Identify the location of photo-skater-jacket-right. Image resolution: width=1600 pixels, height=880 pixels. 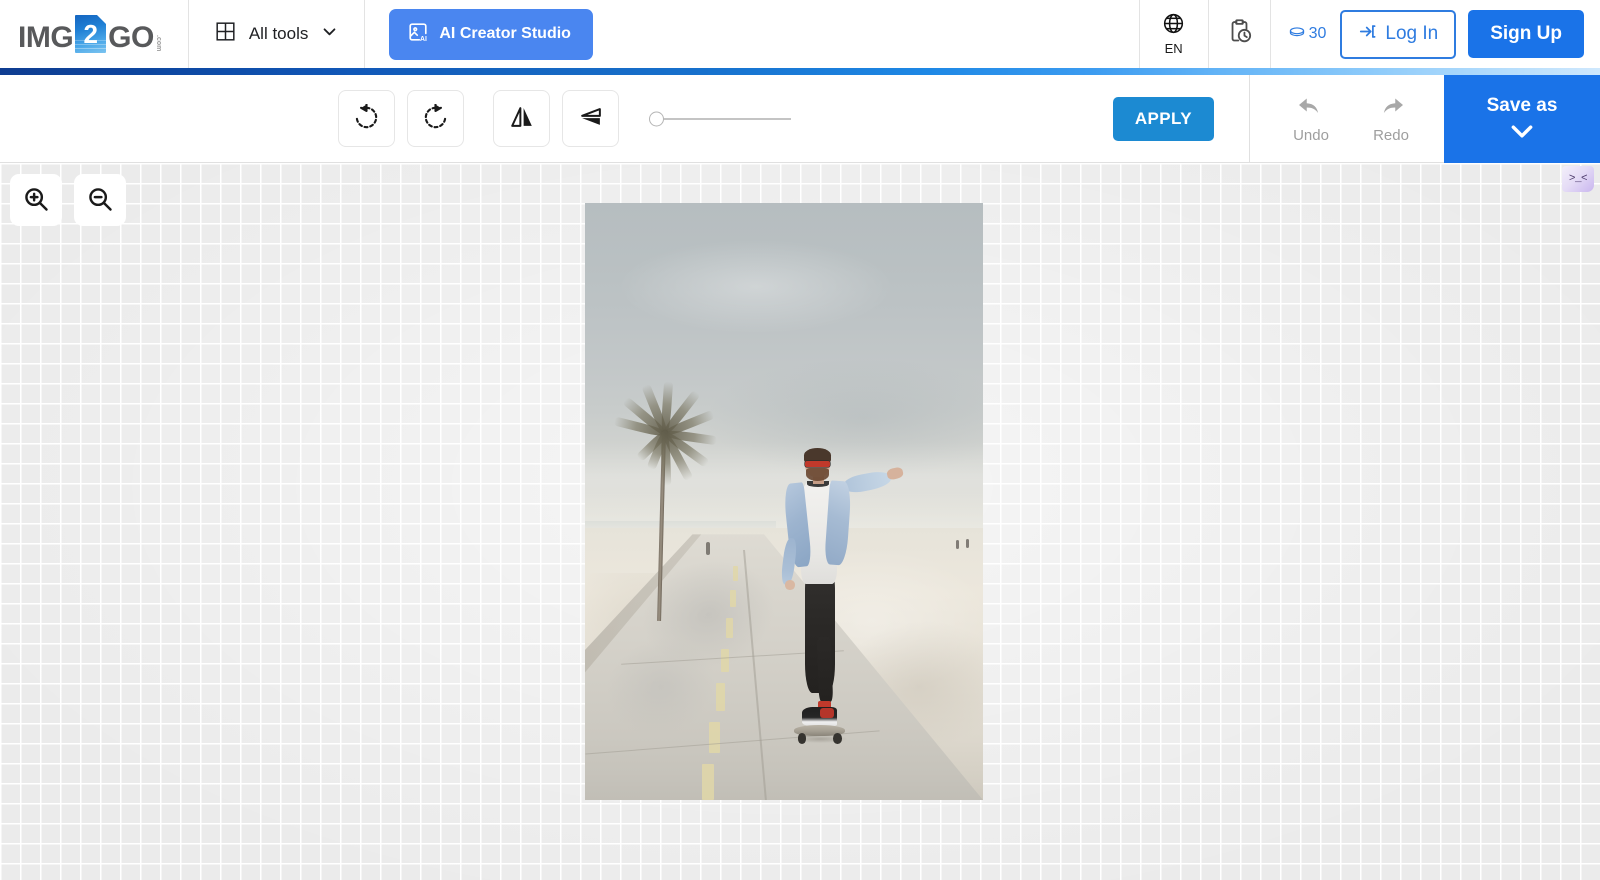
(838, 522).